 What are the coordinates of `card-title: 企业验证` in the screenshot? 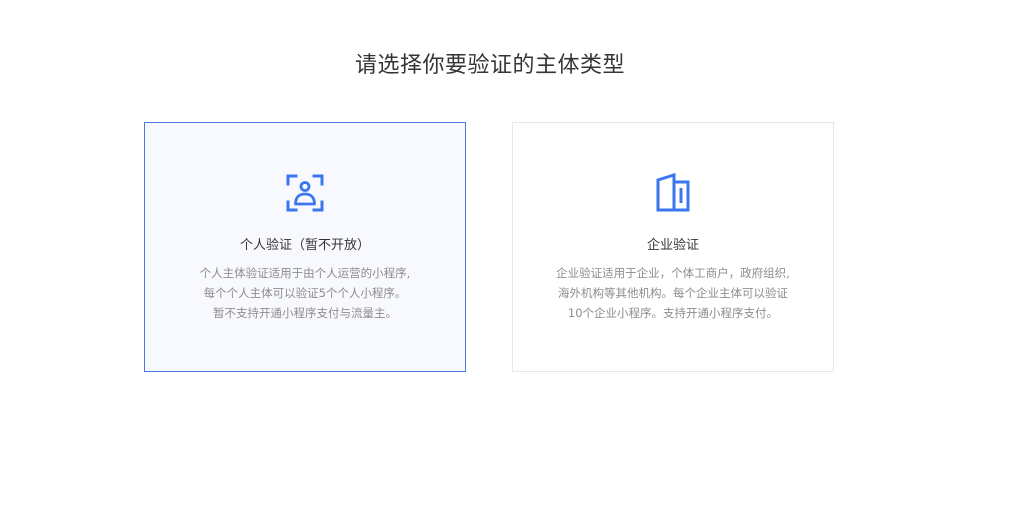 It's located at (672, 245).